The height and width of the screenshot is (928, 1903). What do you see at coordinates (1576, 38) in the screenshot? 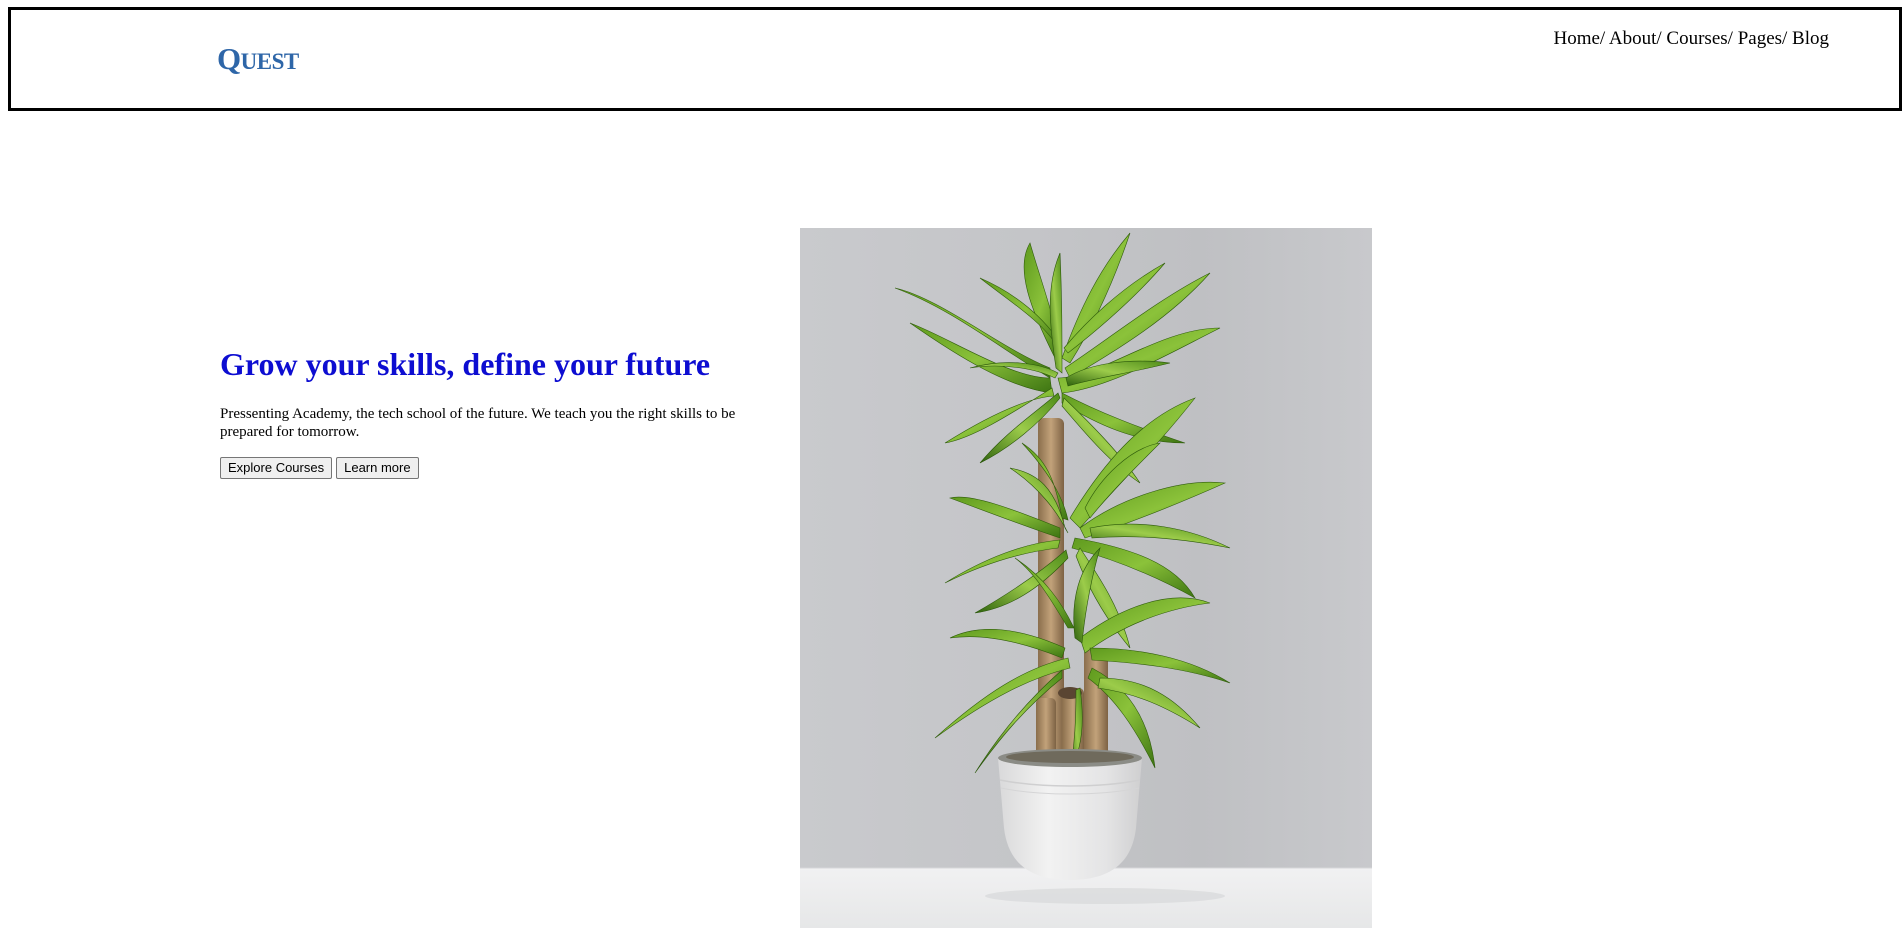
I see `nav-home-link: Home` at bounding box center [1576, 38].